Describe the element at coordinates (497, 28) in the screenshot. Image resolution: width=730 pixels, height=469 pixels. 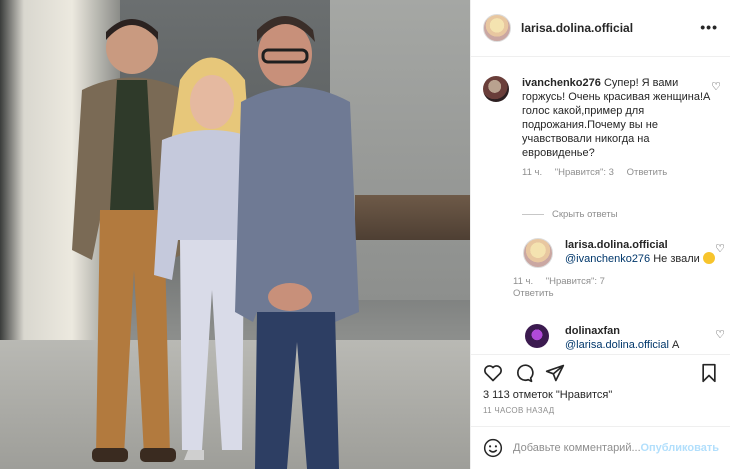
I see `author-avatar` at that location.